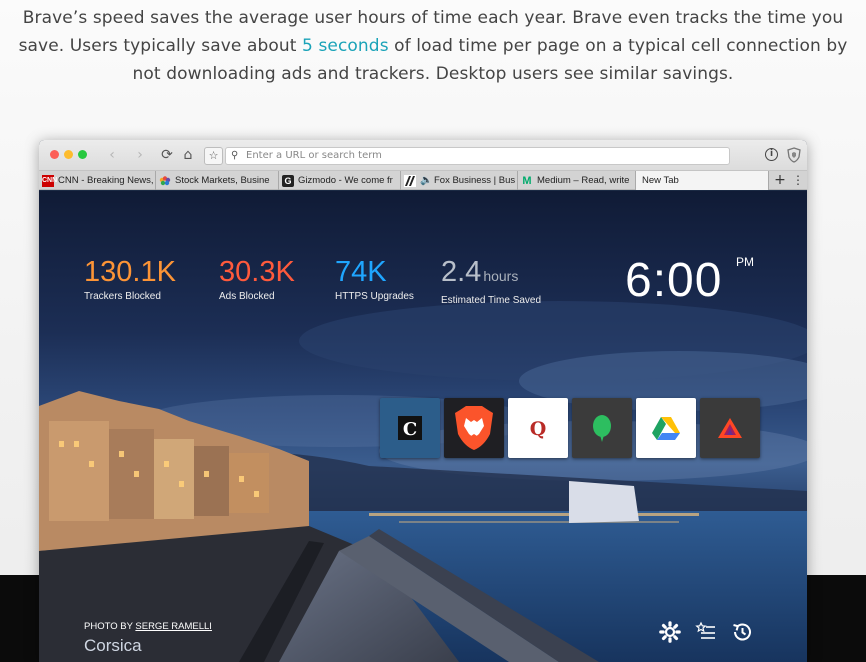 This screenshot has width=866, height=662. I want to click on time-saved-label: Estimated Time Saved, so click(491, 300).